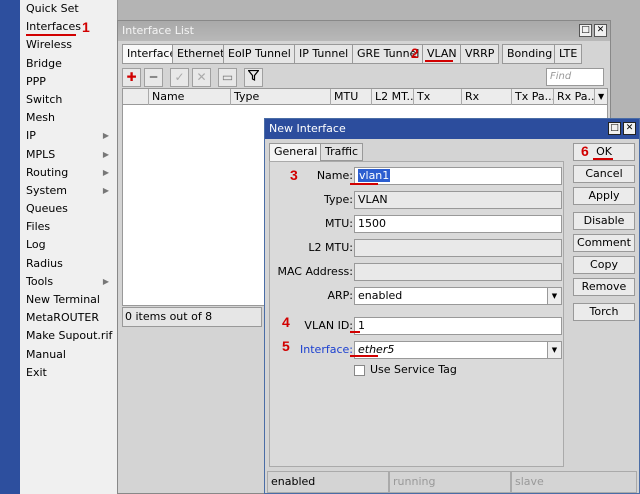  Describe the element at coordinates (575, 77) in the screenshot. I see `find-input: Find` at that location.